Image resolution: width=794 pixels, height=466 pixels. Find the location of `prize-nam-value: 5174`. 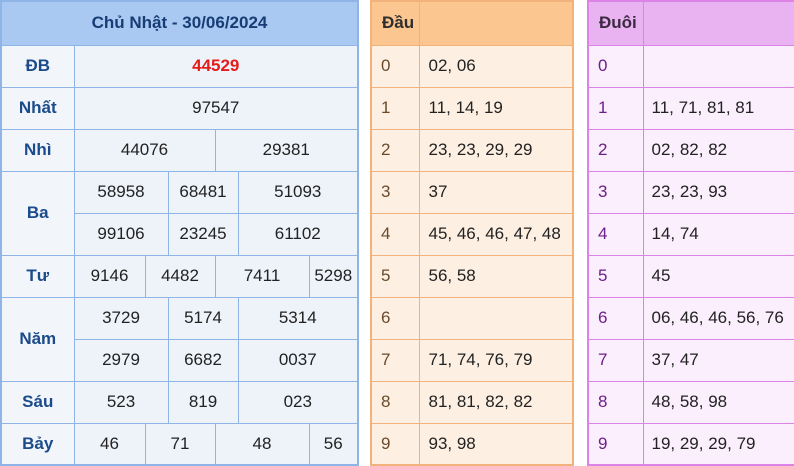

prize-nam-value: 5174 is located at coordinates (203, 318).